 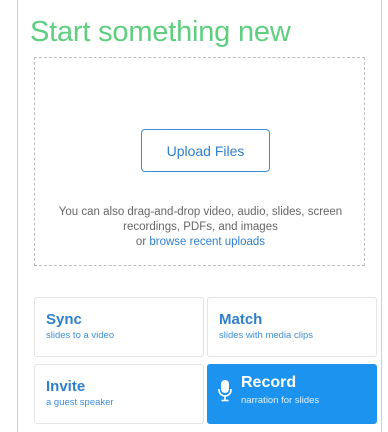 I want to click on browse-recent-uploads-link: browse recent uploads, so click(x=207, y=242).